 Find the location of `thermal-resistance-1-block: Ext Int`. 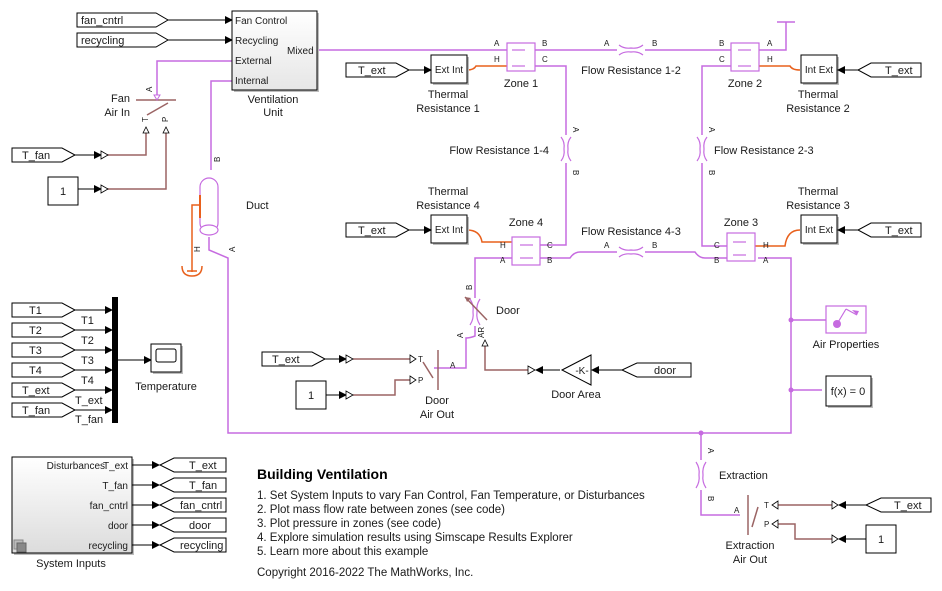

thermal-resistance-1-block: Ext Int is located at coordinates (449, 69).